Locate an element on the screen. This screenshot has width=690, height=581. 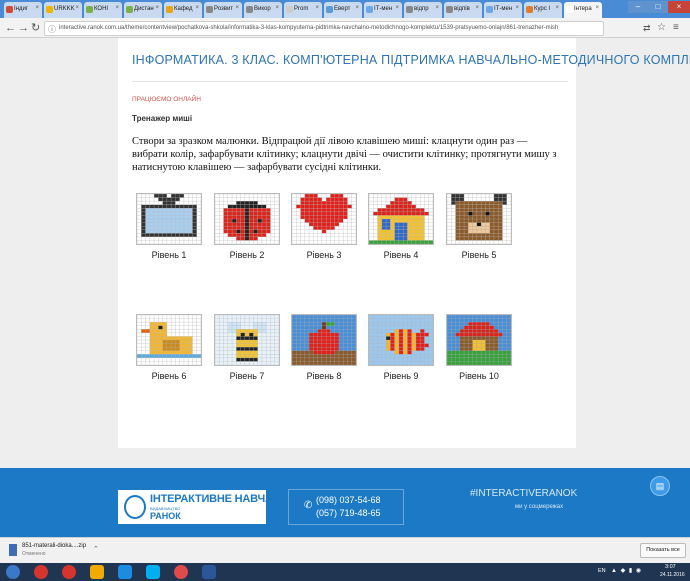
level-card: Рівень 1 is located at coordinates (171, 226).